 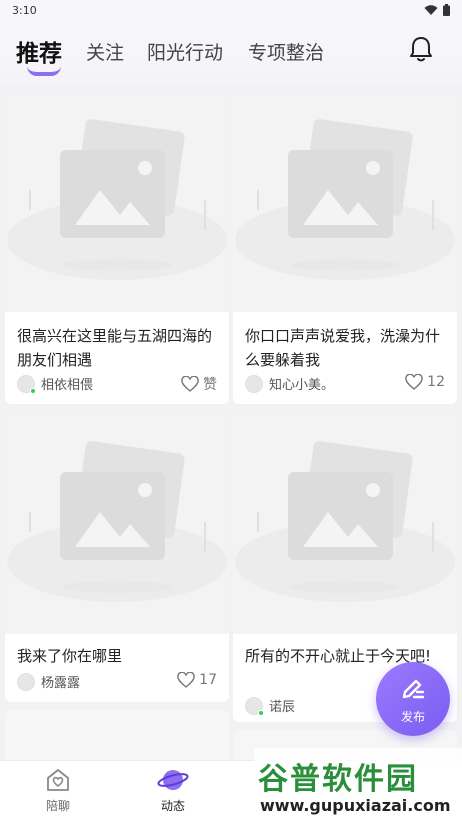 I want to click on post-author: 杨露露, so click(x=48, y=681).